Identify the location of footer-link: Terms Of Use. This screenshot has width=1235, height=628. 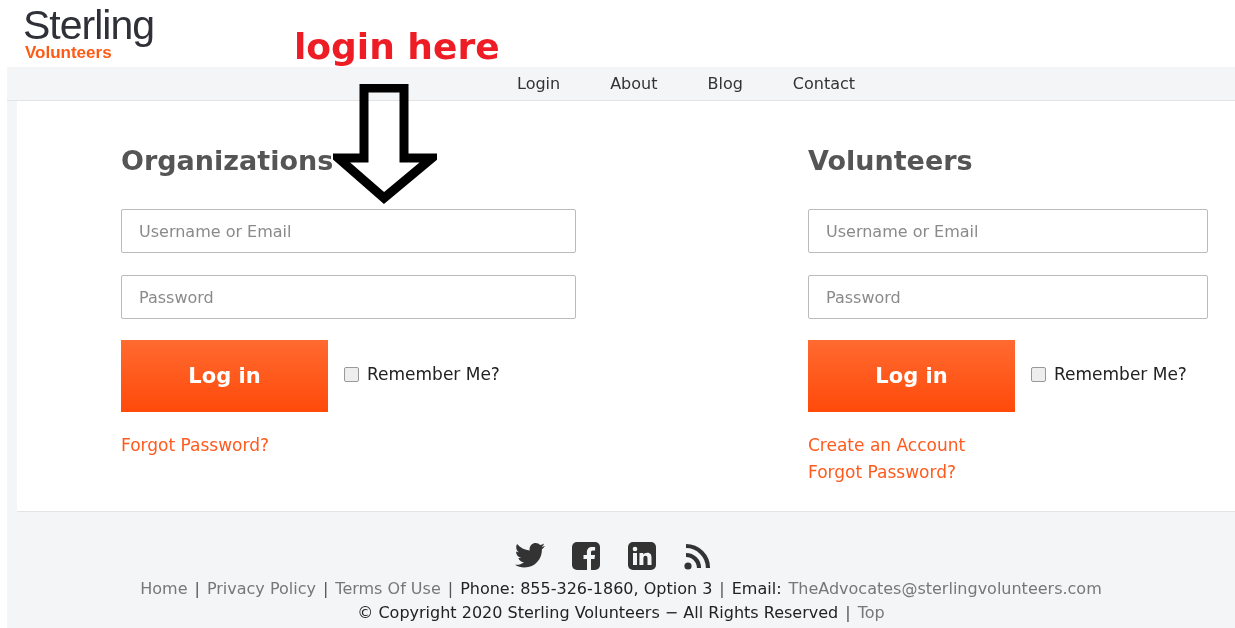
(388, 589).